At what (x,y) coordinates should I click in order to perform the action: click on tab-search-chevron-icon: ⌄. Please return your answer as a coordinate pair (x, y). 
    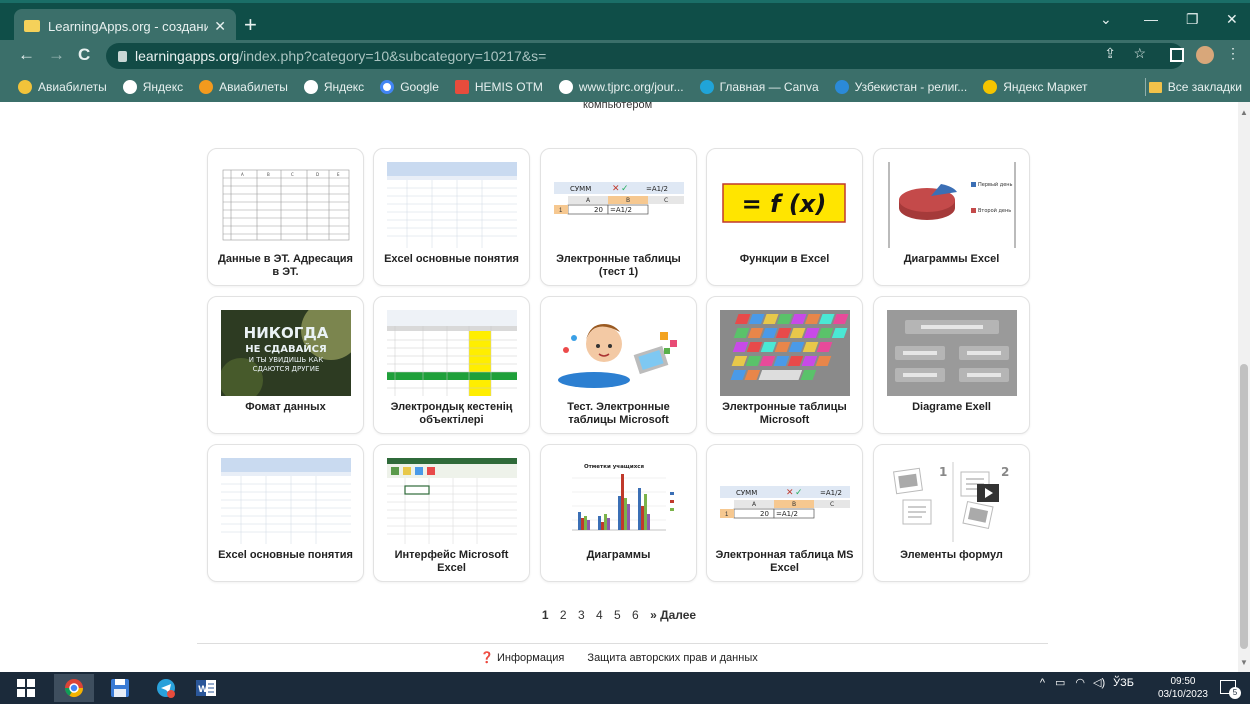
    Looking at the image, I should click on (1106, 19).